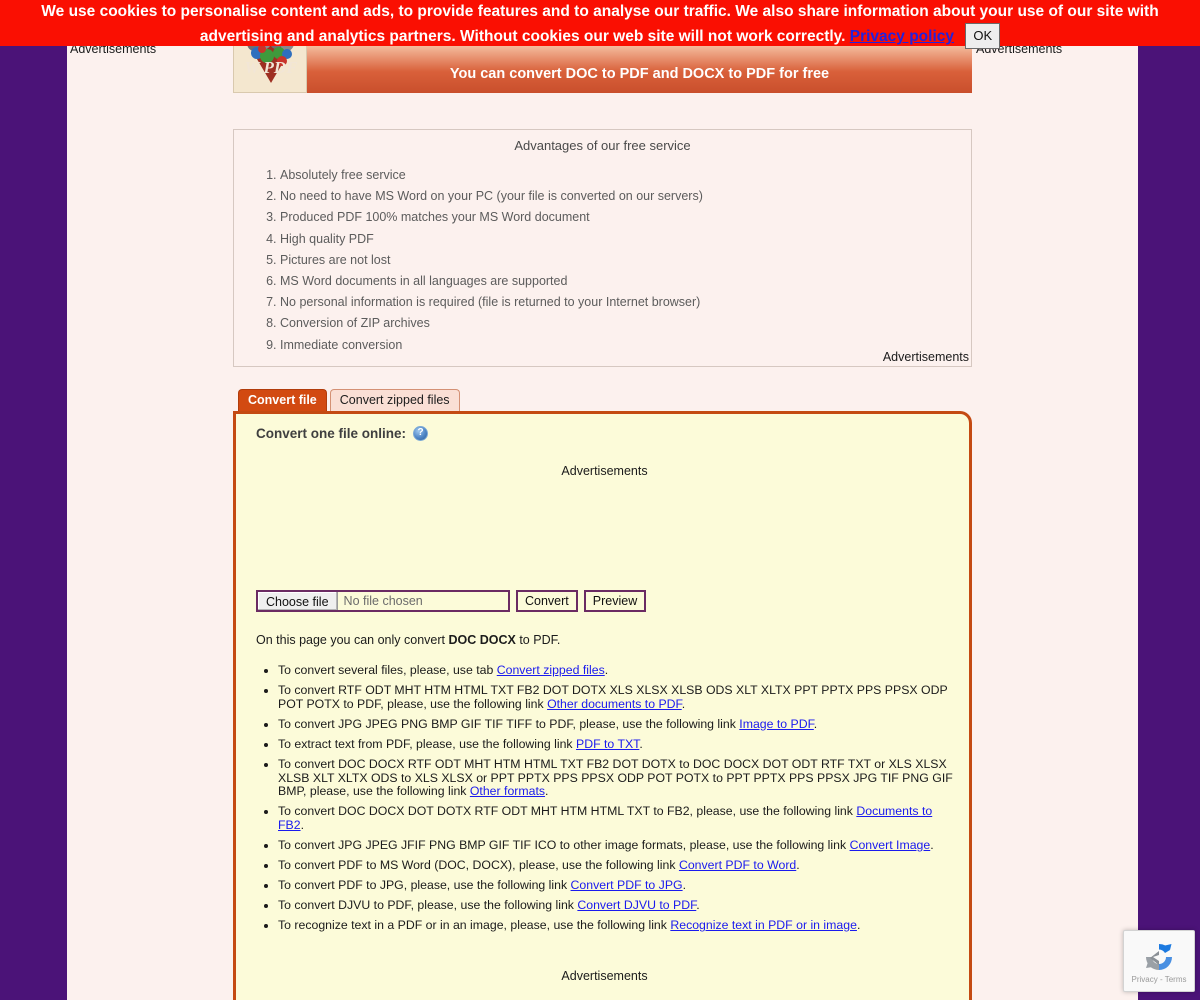 The height and width of the screenshot is (1000, 1200). Describe the element at coordinates (602, 400) in the screenshot. I see `converter-tabs: Convert file Convert zipped files` at that location.